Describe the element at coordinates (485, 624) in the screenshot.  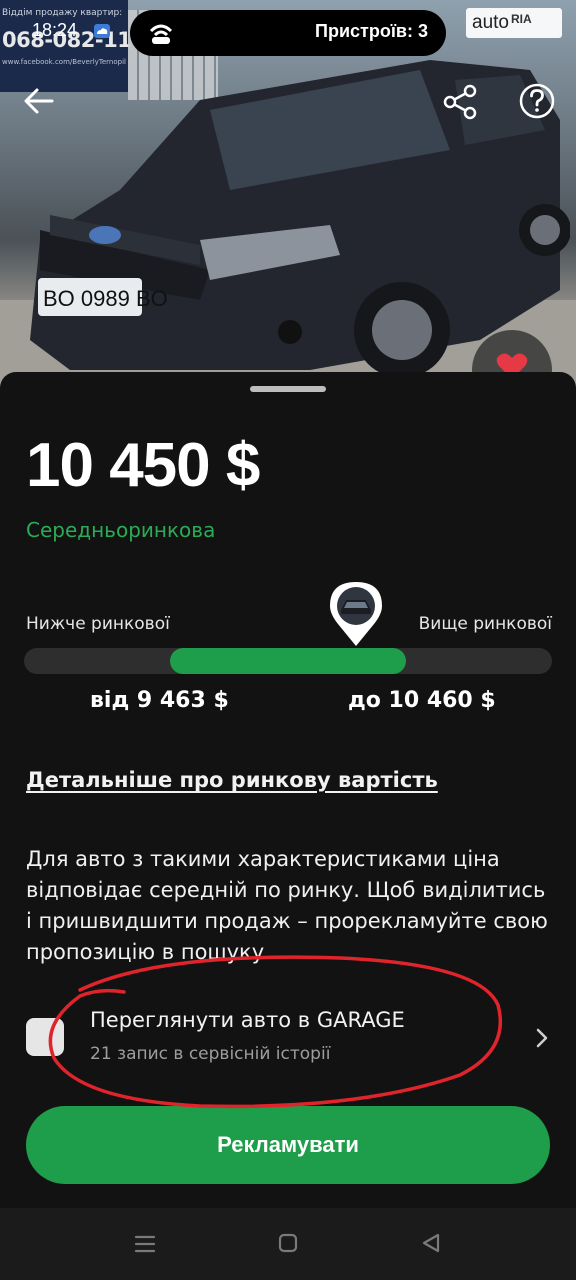
I see `above-market-label: Вище ринкової` at that location.